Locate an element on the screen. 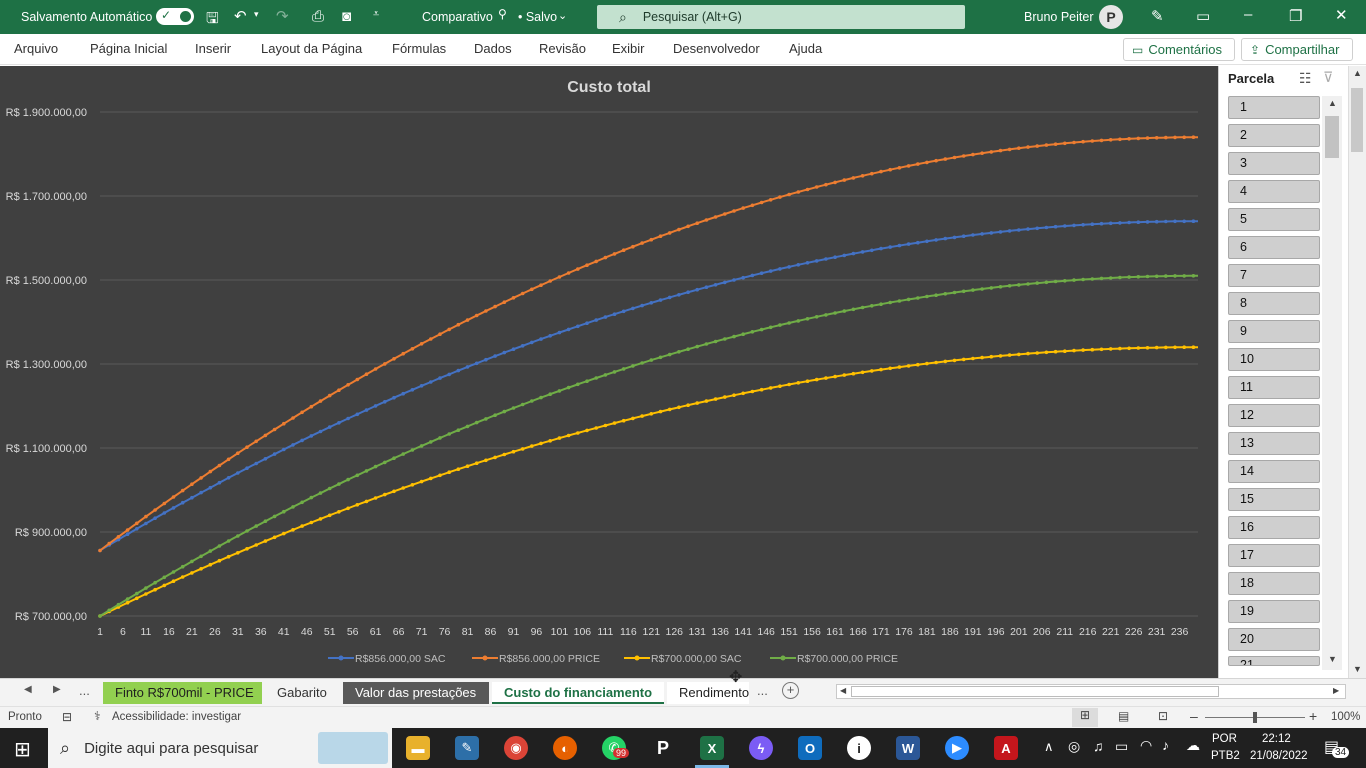 The image size is (1366, 768). slicer-item-13: 13 is located at coordinates (1274, 443).